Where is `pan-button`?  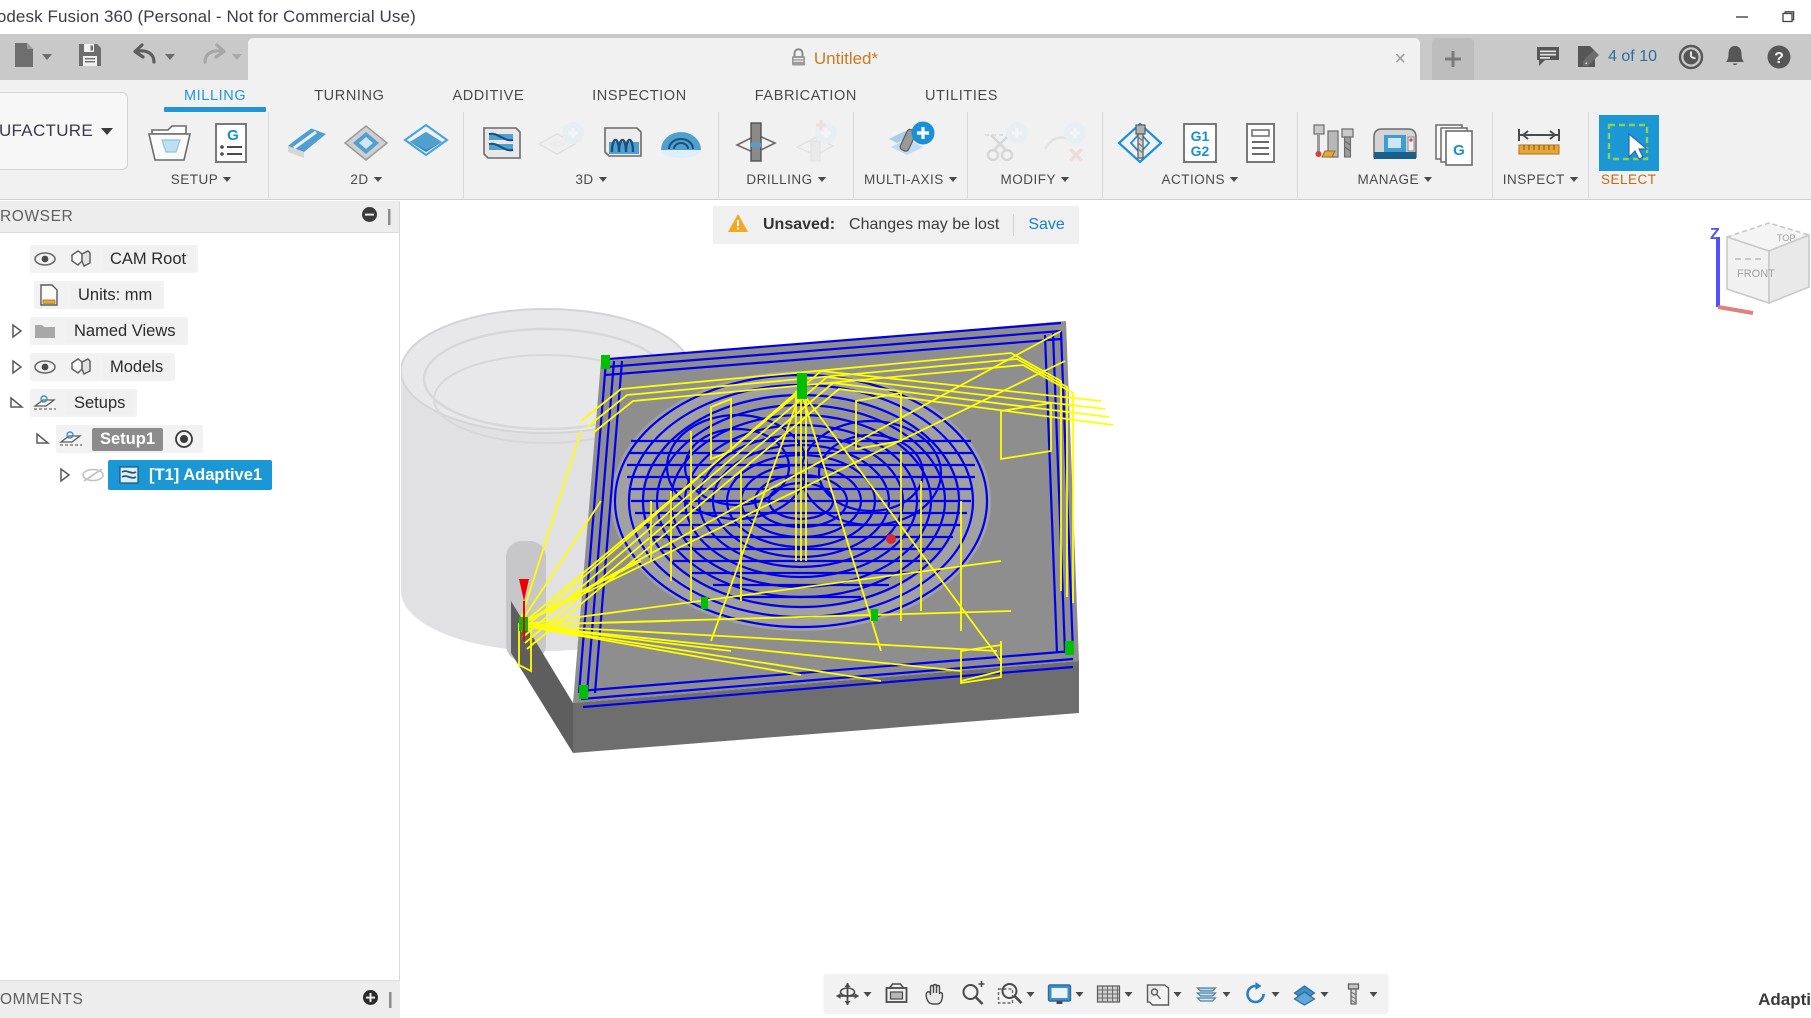
pan-button is located at coordinates (935, 994).